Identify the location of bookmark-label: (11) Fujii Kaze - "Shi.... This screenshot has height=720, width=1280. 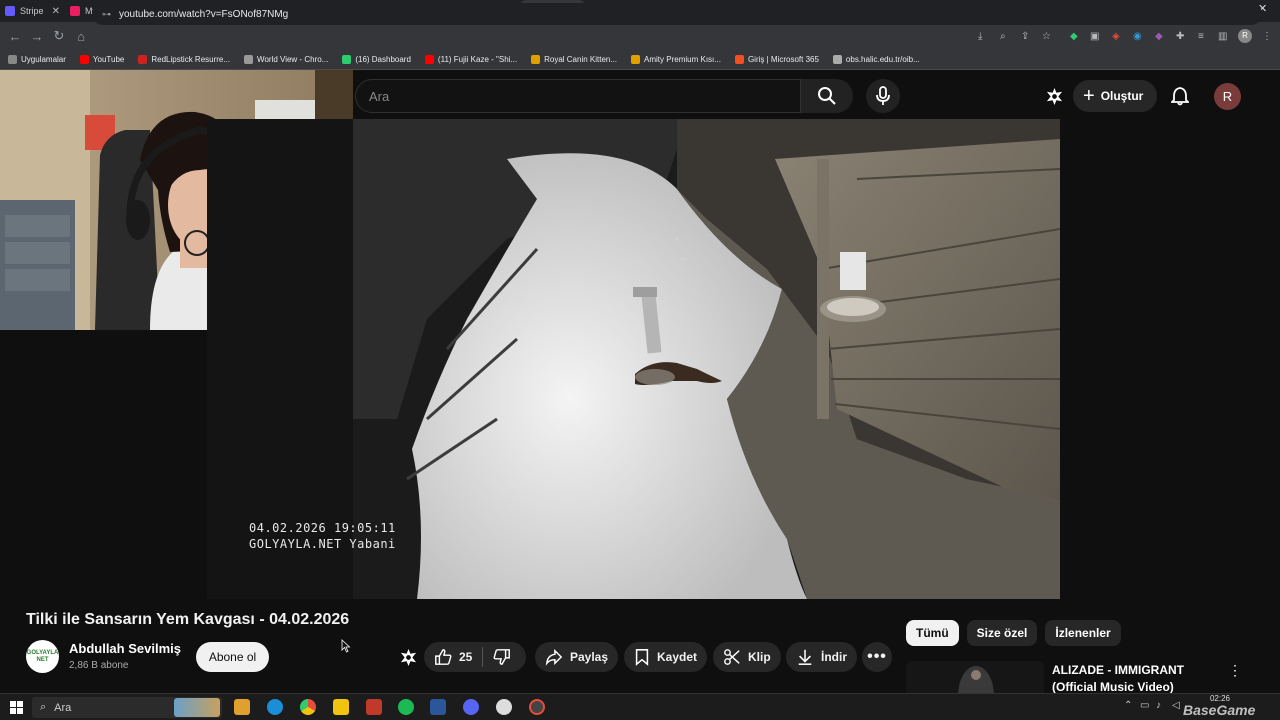
(477, 59).